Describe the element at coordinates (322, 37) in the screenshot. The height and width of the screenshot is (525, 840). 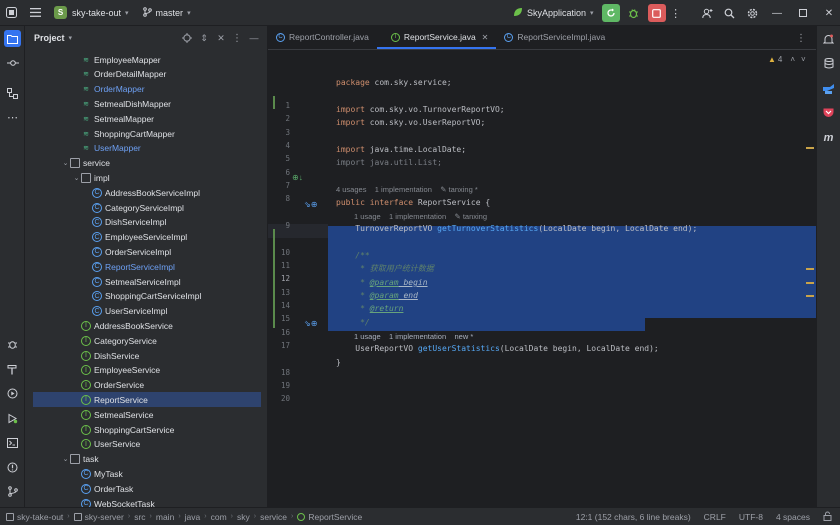
I see `tab-report-controller: C ReportController.java` at that location.